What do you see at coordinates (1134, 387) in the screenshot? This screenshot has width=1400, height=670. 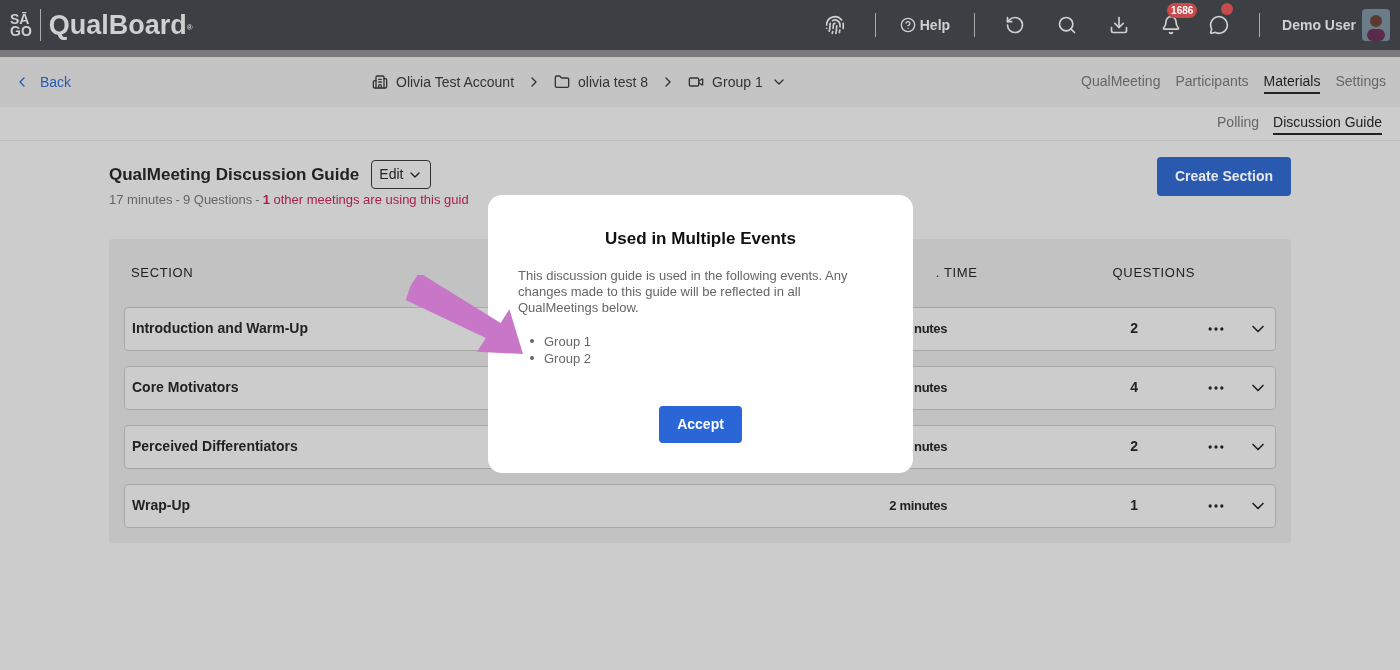 I see `question-count: 4` at bounding box center [1134, 387].